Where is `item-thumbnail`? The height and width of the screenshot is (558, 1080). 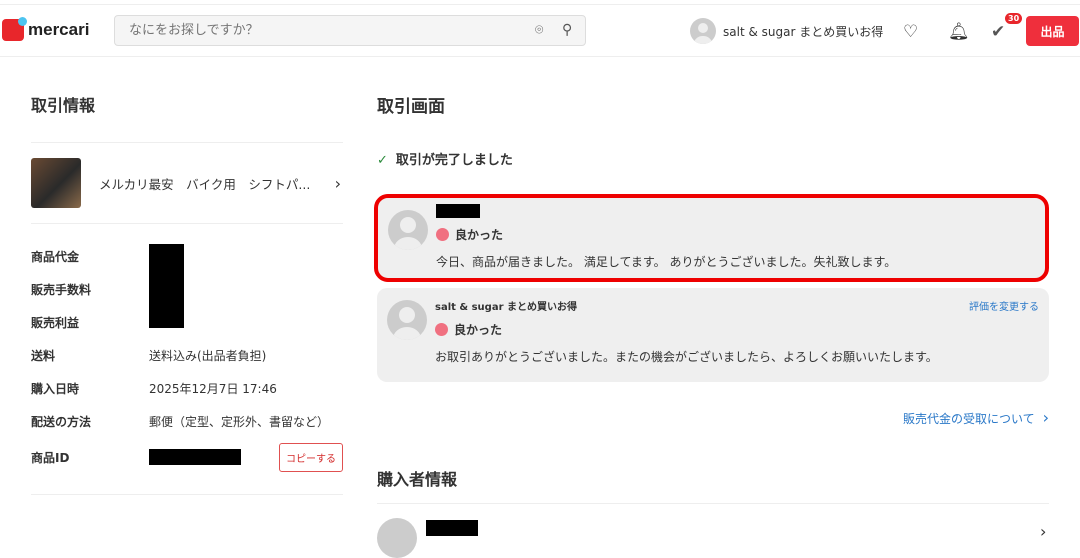
item-thumbnail is located at coordinates (56, 183).